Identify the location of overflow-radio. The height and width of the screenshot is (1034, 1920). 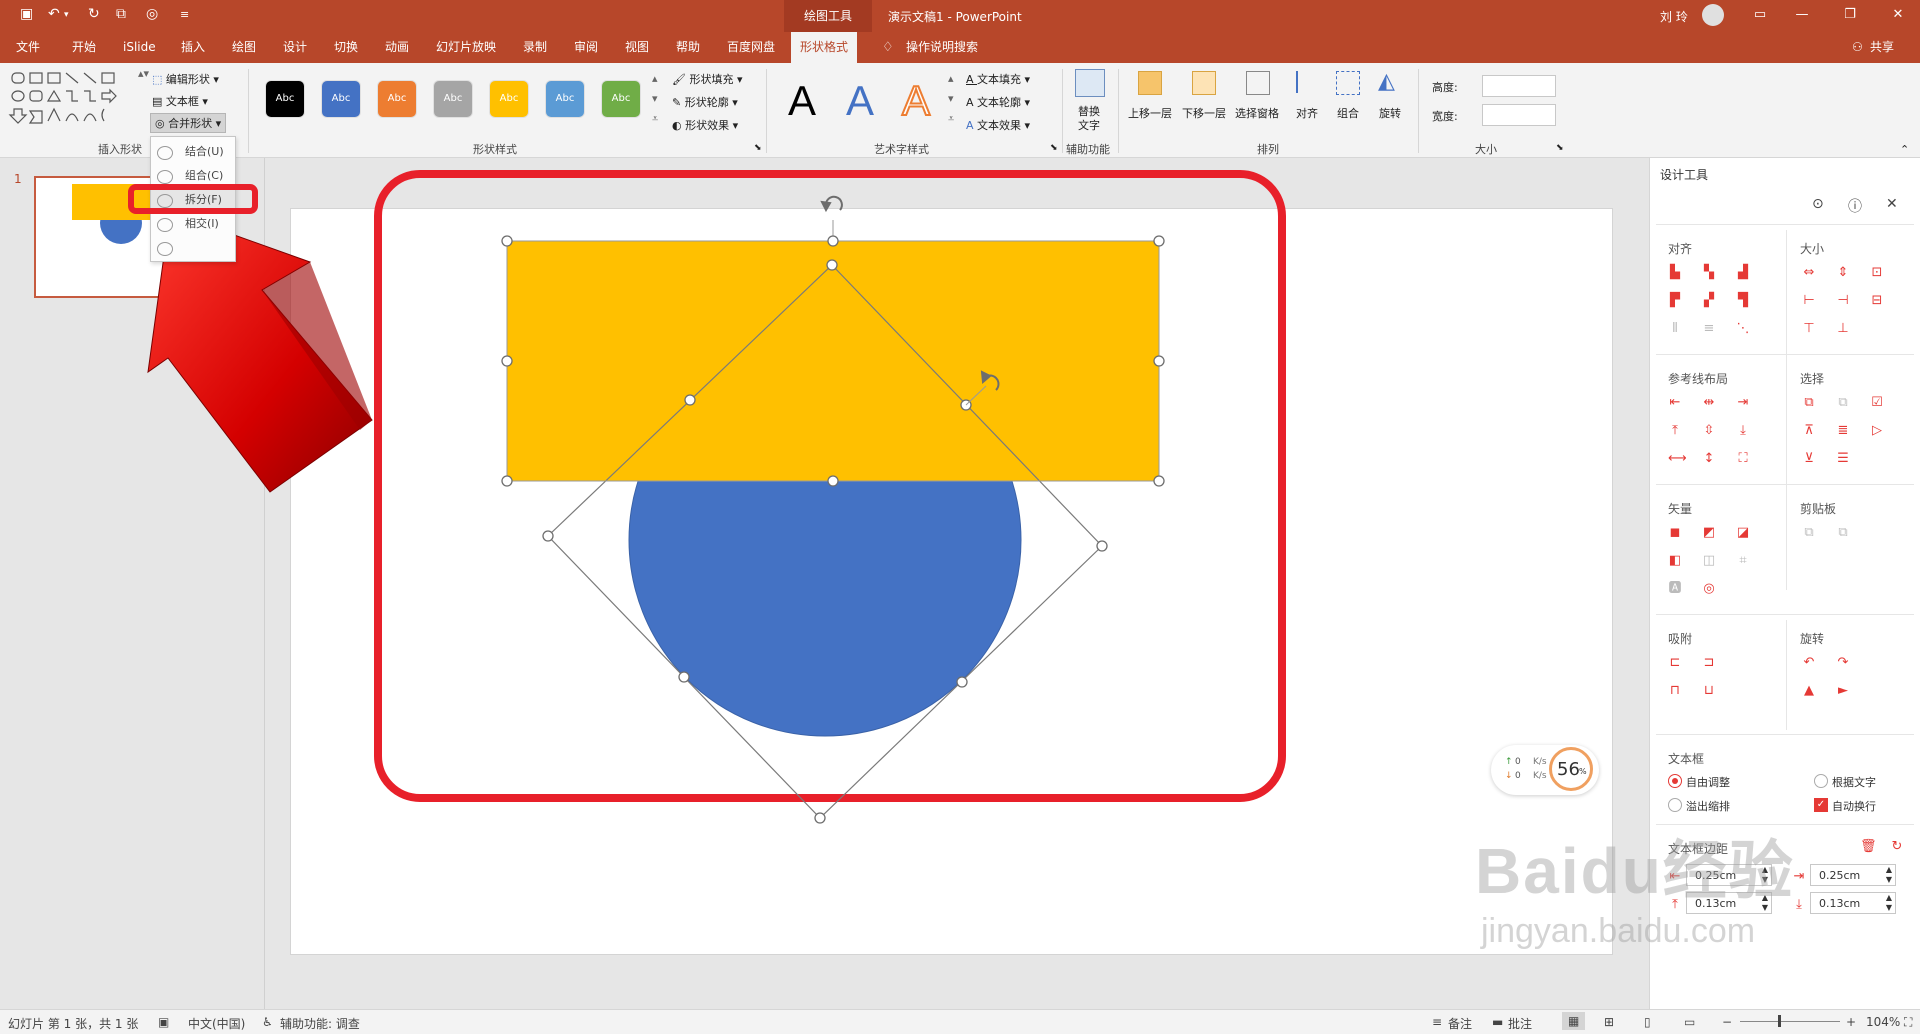
(1675, 805).